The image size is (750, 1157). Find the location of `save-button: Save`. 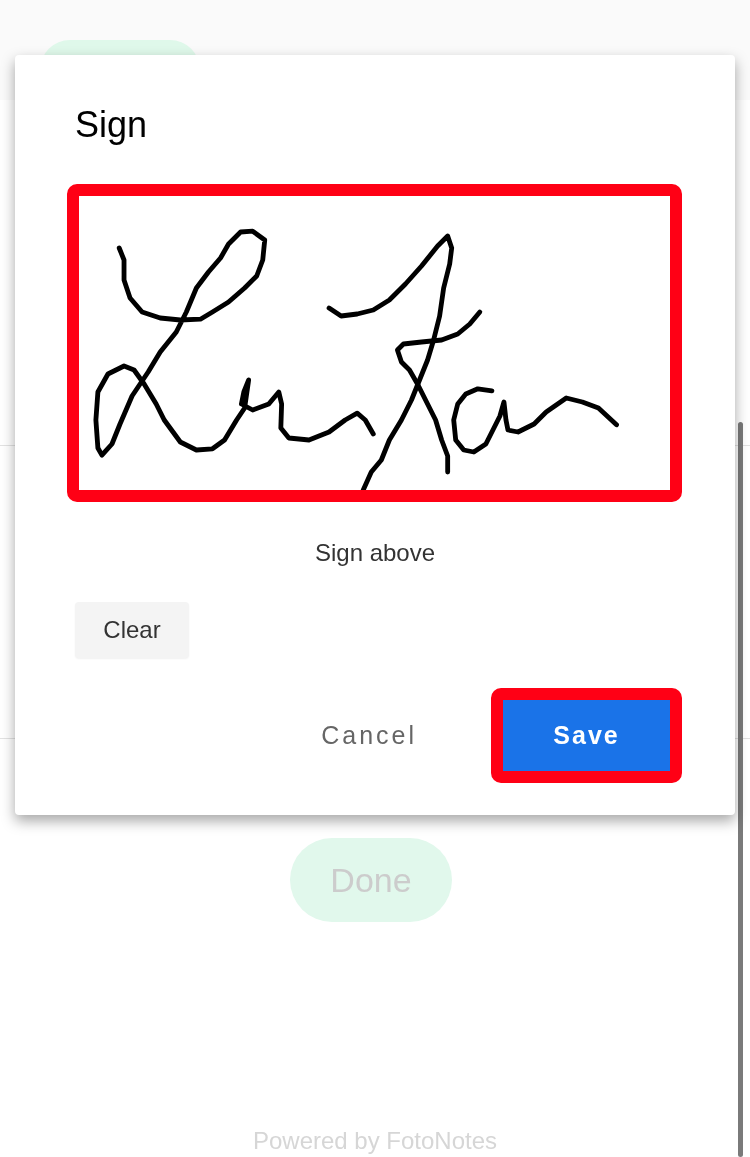

save-button: Save is located at coordinates (586, 735).